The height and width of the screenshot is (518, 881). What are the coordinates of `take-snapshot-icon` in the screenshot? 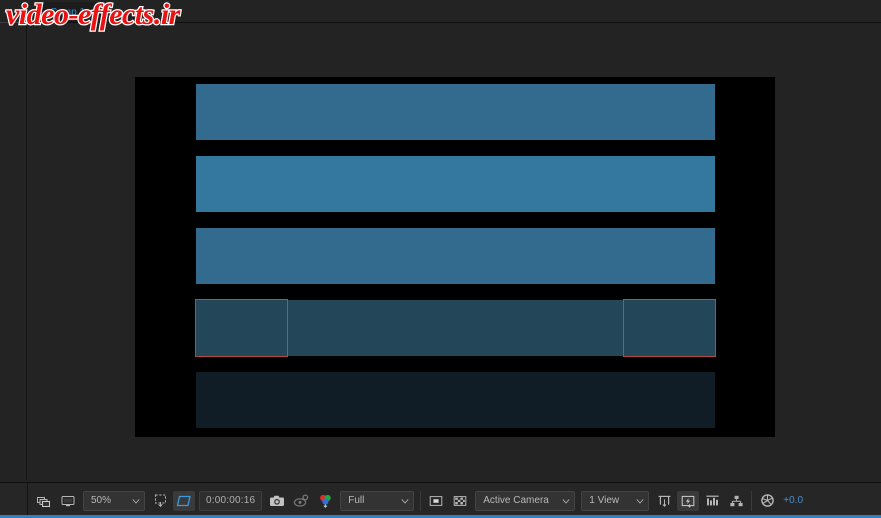 It's located at (277, 501).